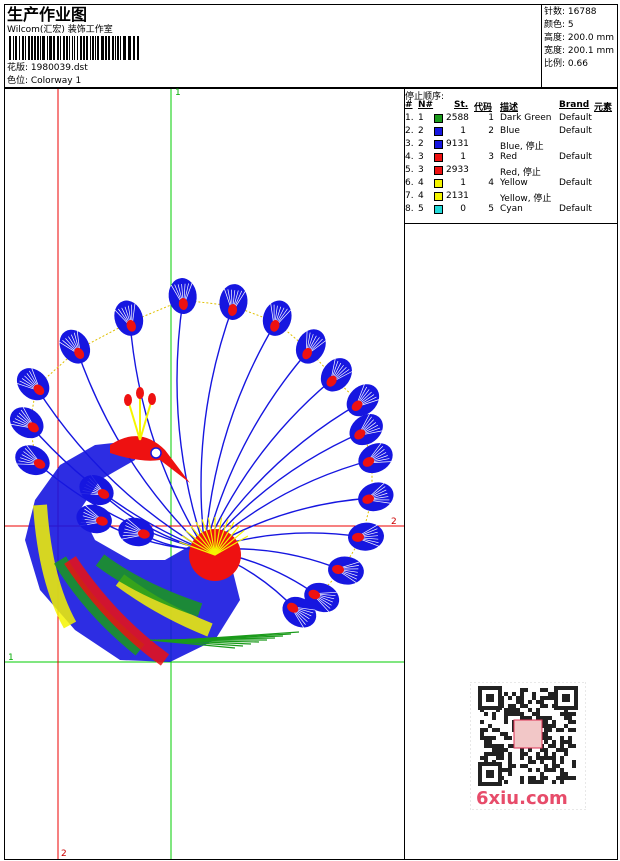 This screenshot has height=861, width=620. I want to click on table-row: 6. 4 1 4 Yellow Default, so click(511, 184).